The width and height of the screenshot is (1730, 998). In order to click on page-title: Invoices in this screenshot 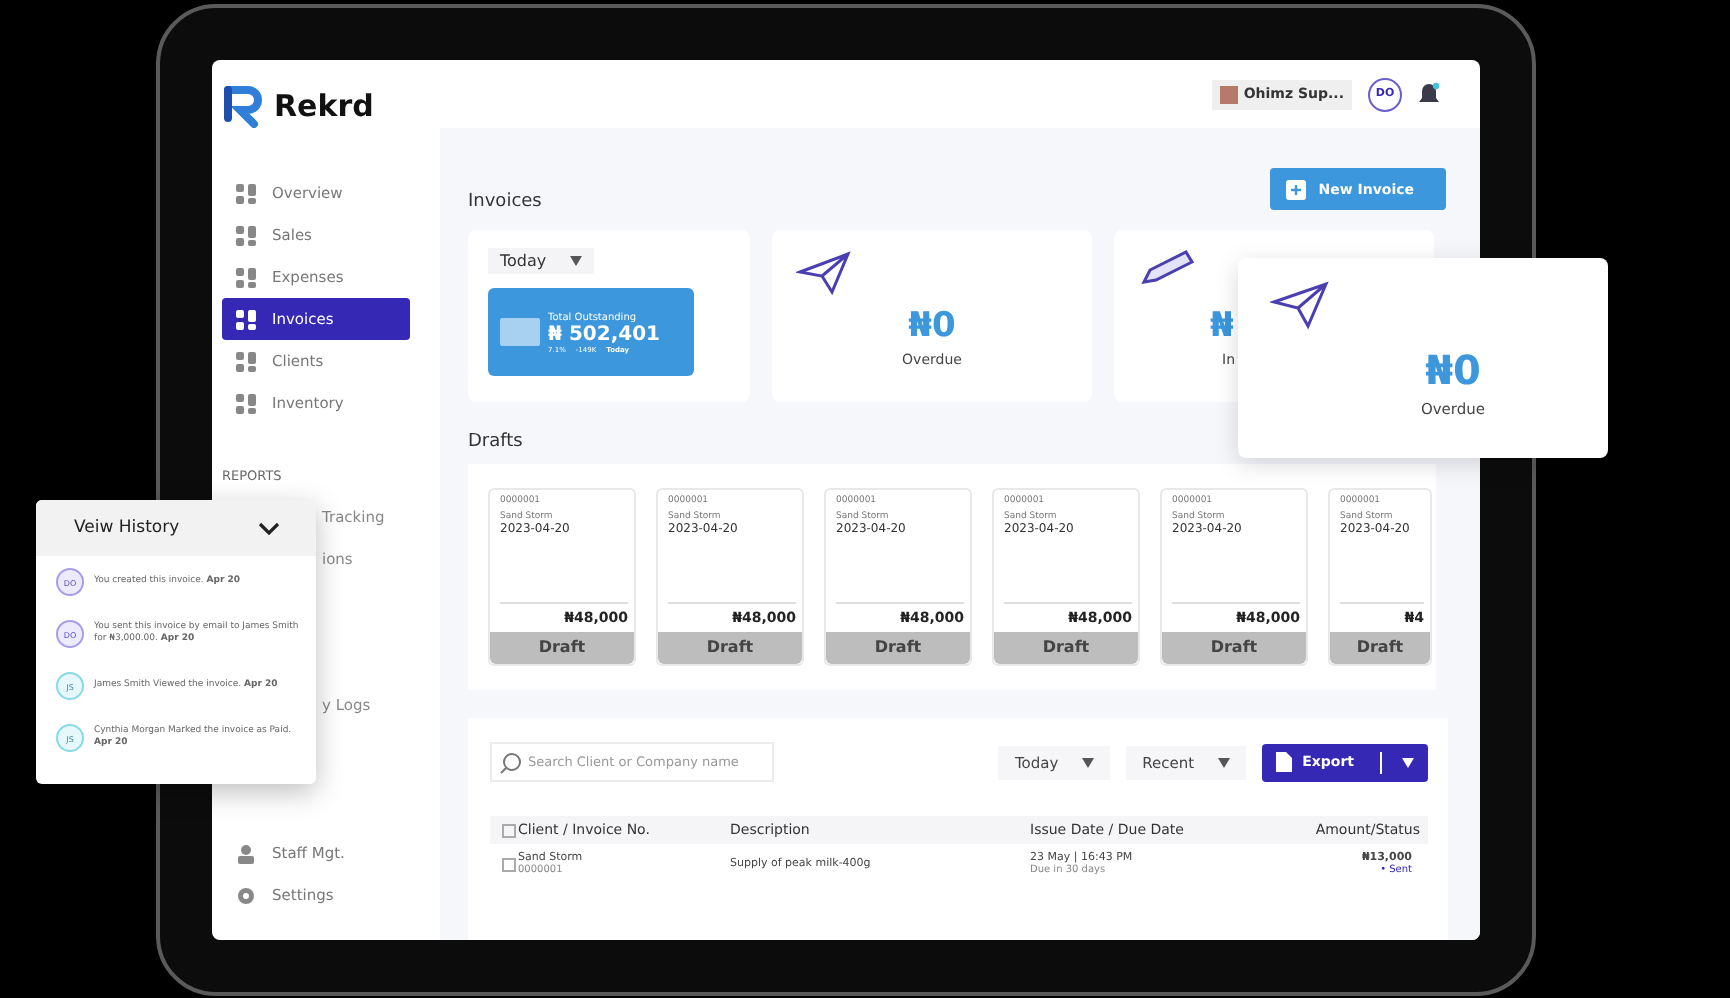, I will do `click(505, 202)`.